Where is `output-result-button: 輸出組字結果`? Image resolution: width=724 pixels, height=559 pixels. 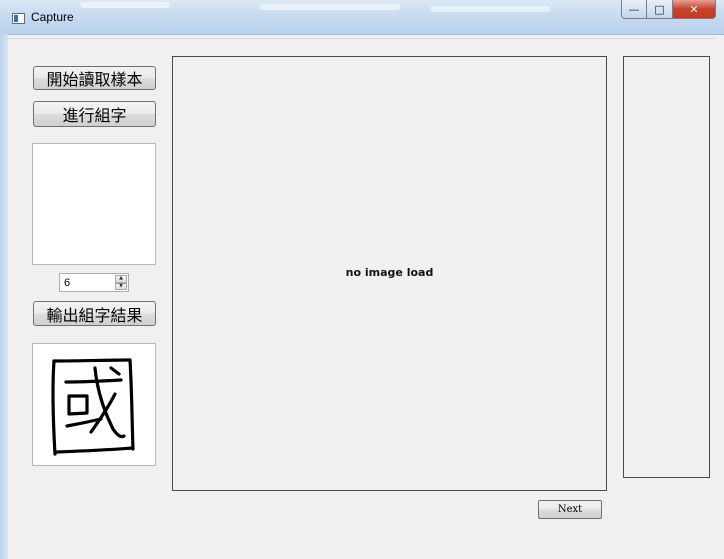
output-result-button: 輸出組字結果 is located at coordinates (94, 313).